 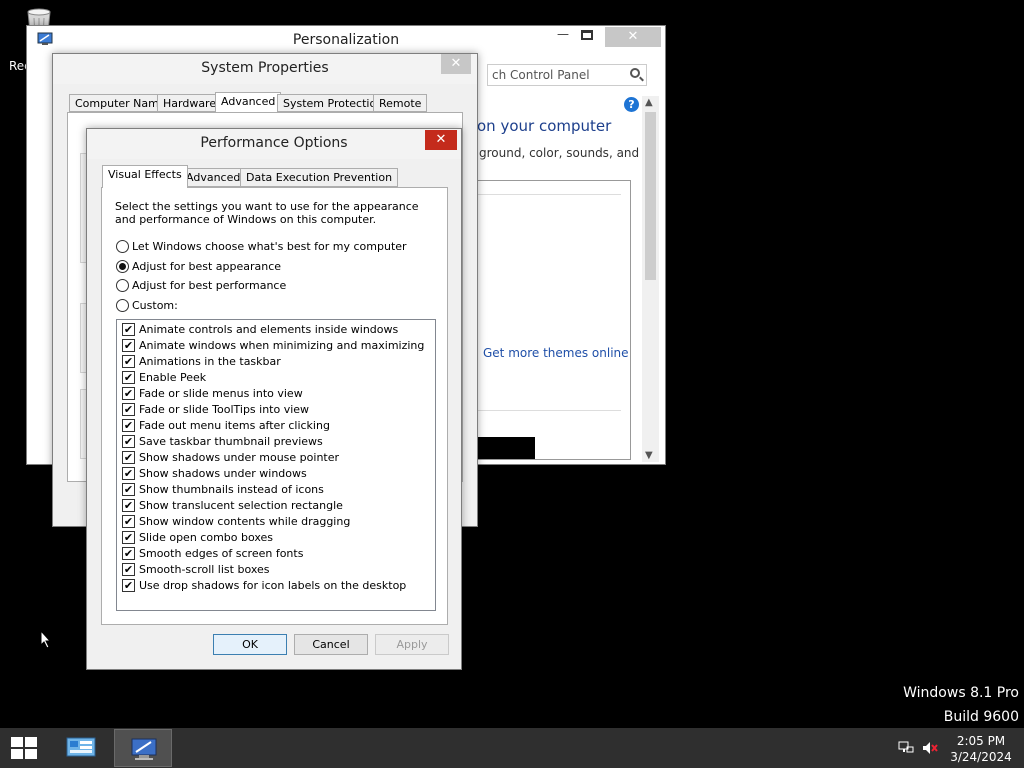 I want to click on checkbox-label: Show window contents while dragging, so click(x=244, y=521).